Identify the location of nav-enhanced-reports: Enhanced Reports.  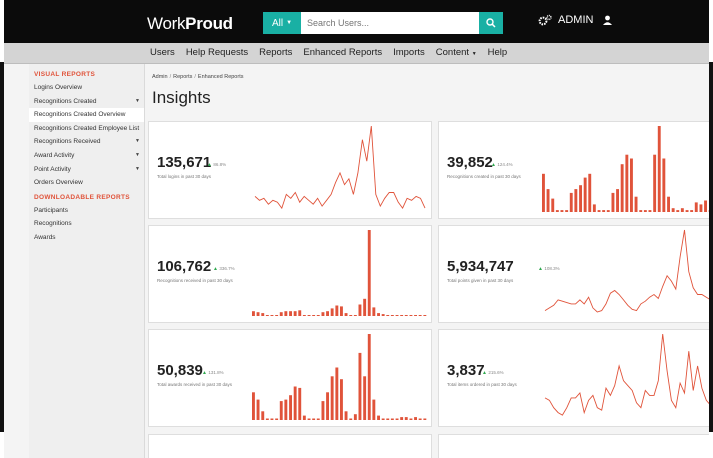
(342, 52).